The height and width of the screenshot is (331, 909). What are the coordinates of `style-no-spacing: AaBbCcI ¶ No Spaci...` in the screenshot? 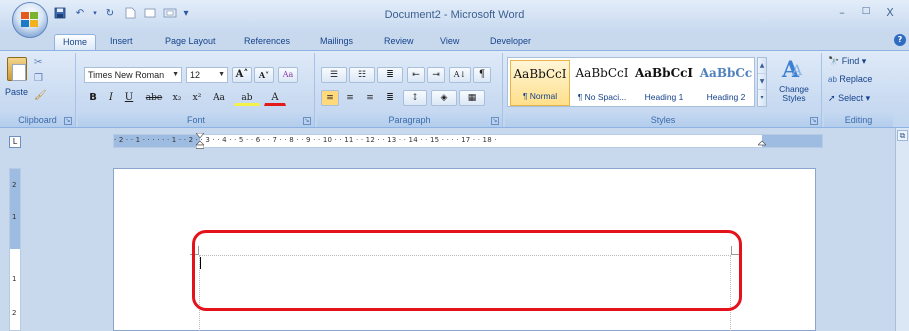 It's located at (602, 83).